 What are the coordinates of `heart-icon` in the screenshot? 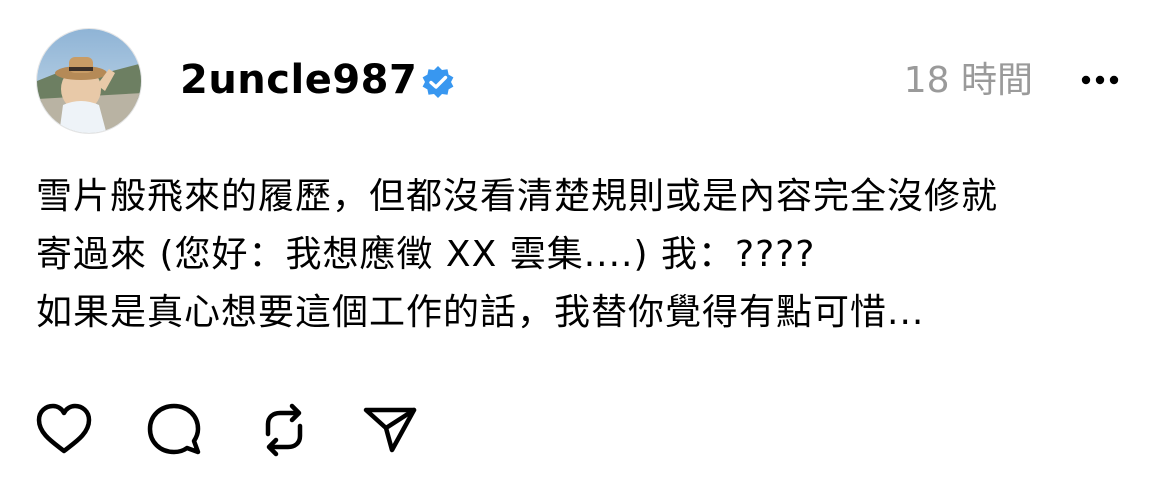 It's located at (64, 430).